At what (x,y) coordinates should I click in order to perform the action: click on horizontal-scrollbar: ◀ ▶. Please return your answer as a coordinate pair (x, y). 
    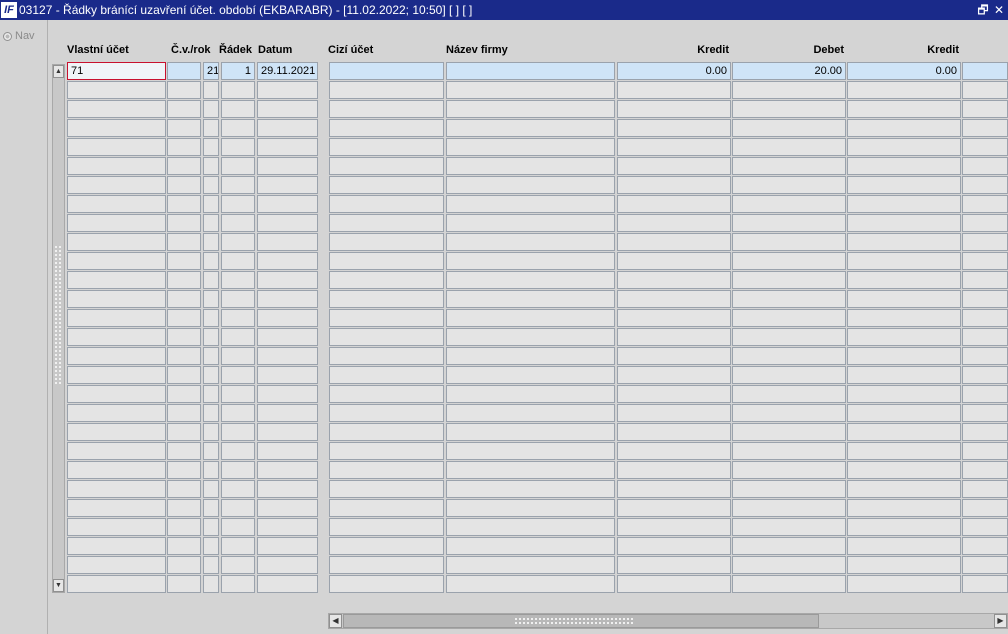
    Looking at the image, I should click on (668, 621).